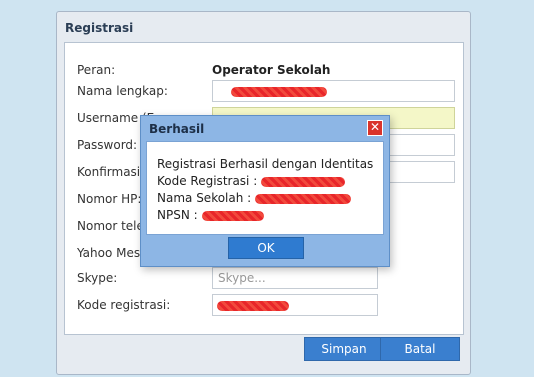  I want to click on row-kode: Kode registrasi:, so click(267, 306).